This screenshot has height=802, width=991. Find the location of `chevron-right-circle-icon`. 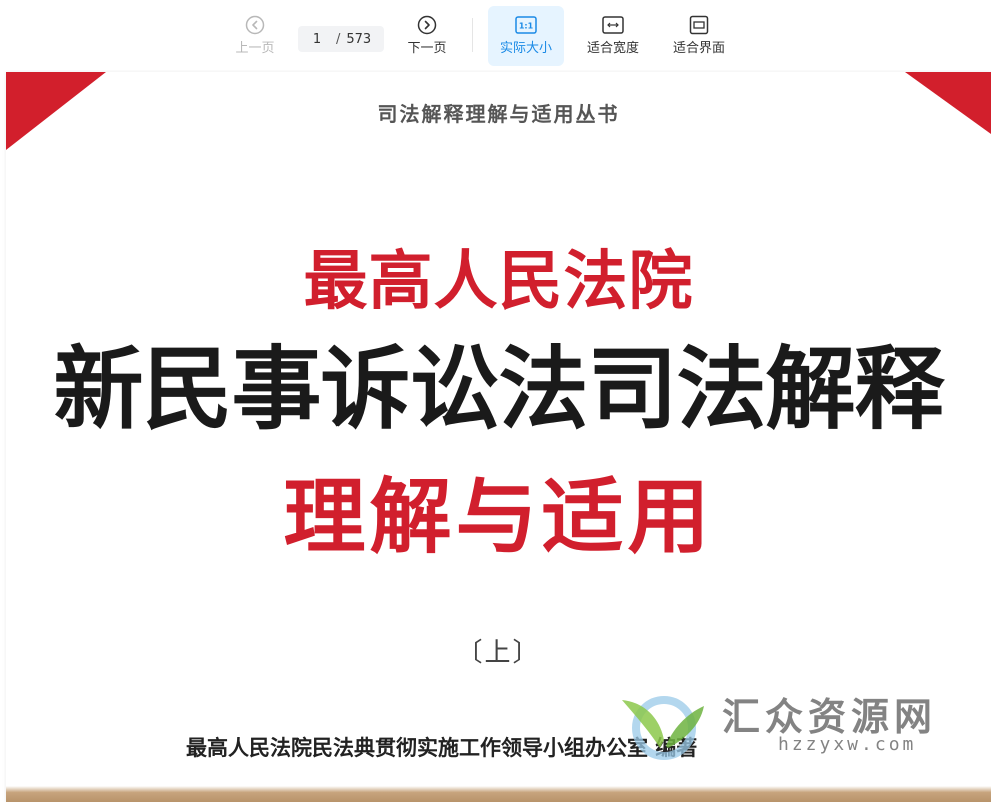

chevron-right-circle-icon is located at coordinates (427, 25).